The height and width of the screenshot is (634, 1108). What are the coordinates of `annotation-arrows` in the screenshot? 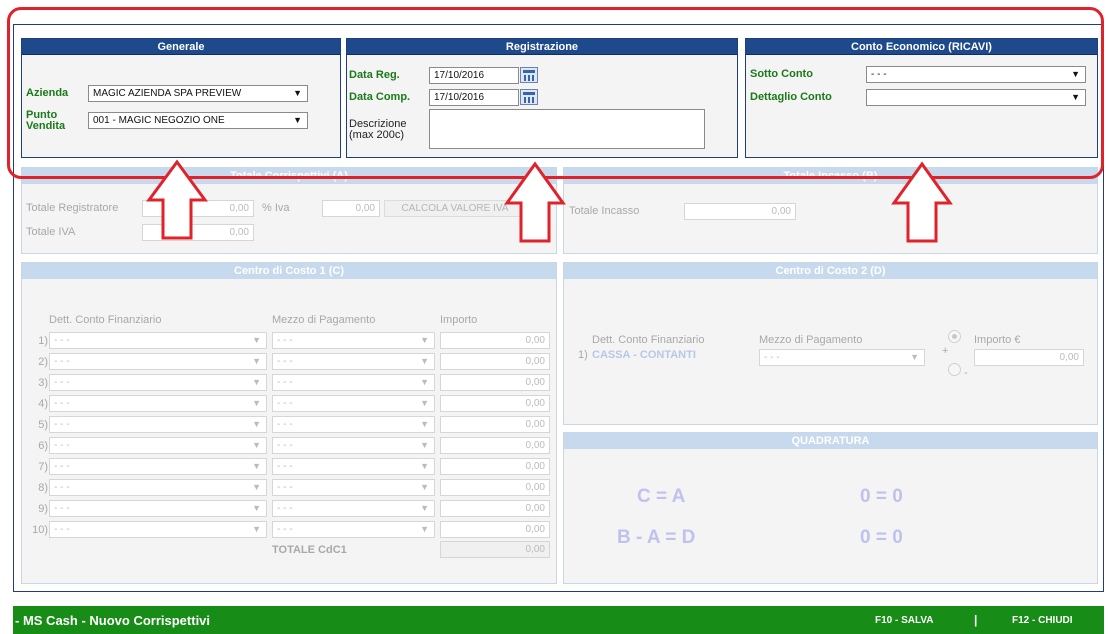 It's located at (549, 201).